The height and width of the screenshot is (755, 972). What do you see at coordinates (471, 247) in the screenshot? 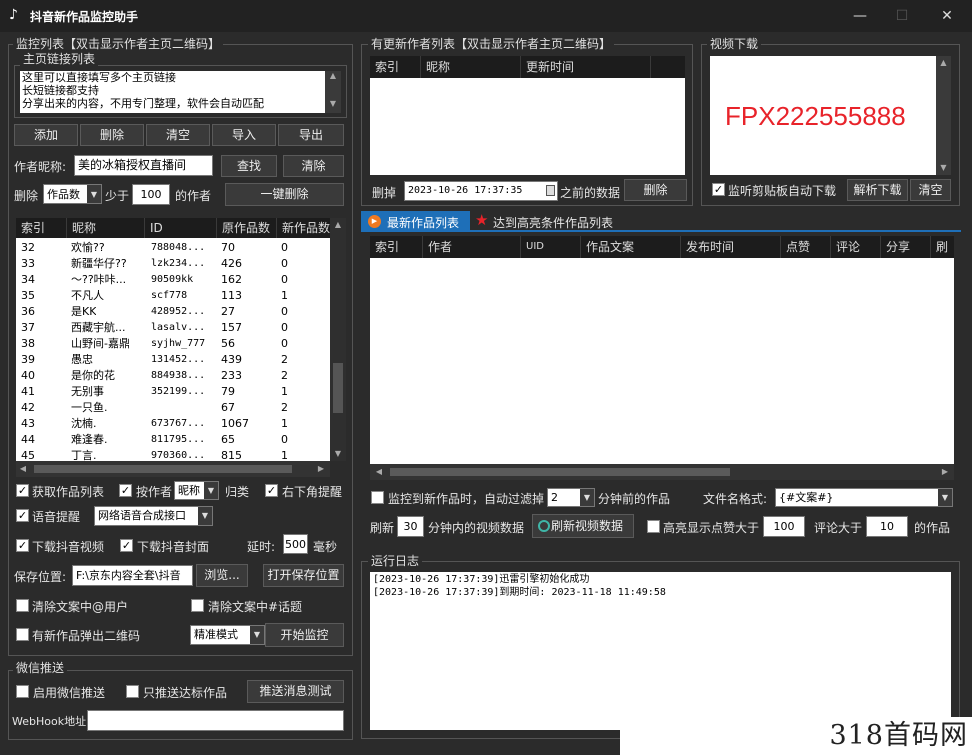
I see `col-author: 作者` at bounding box center [471, 247].